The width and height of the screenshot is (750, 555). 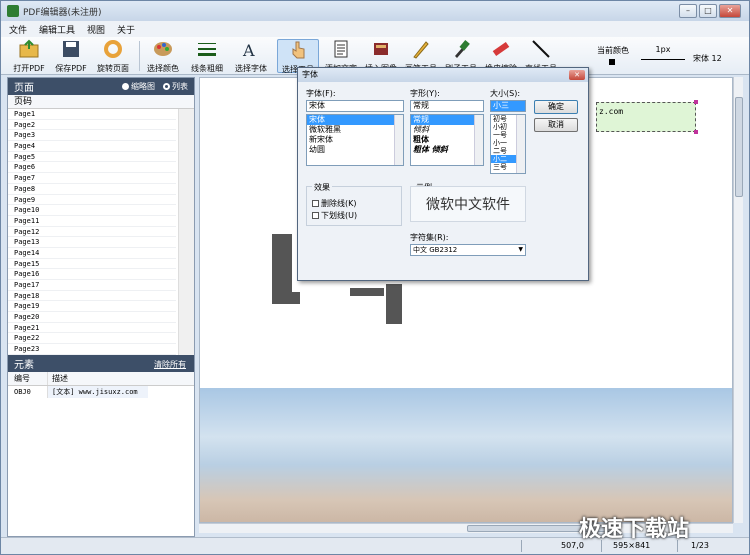 What do you see at coordinates (92, 274) in the screenshot?
I see `list-item: Page16` at bounding box center [92, 274].